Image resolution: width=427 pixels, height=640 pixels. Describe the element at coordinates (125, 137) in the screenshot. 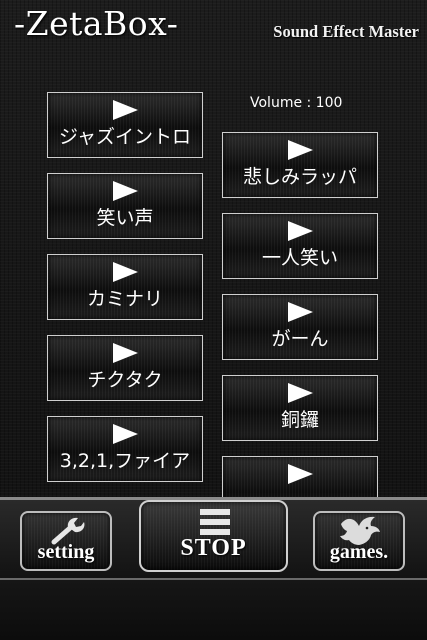

I see `sound-button-label: ジャズイントロ` at that location.